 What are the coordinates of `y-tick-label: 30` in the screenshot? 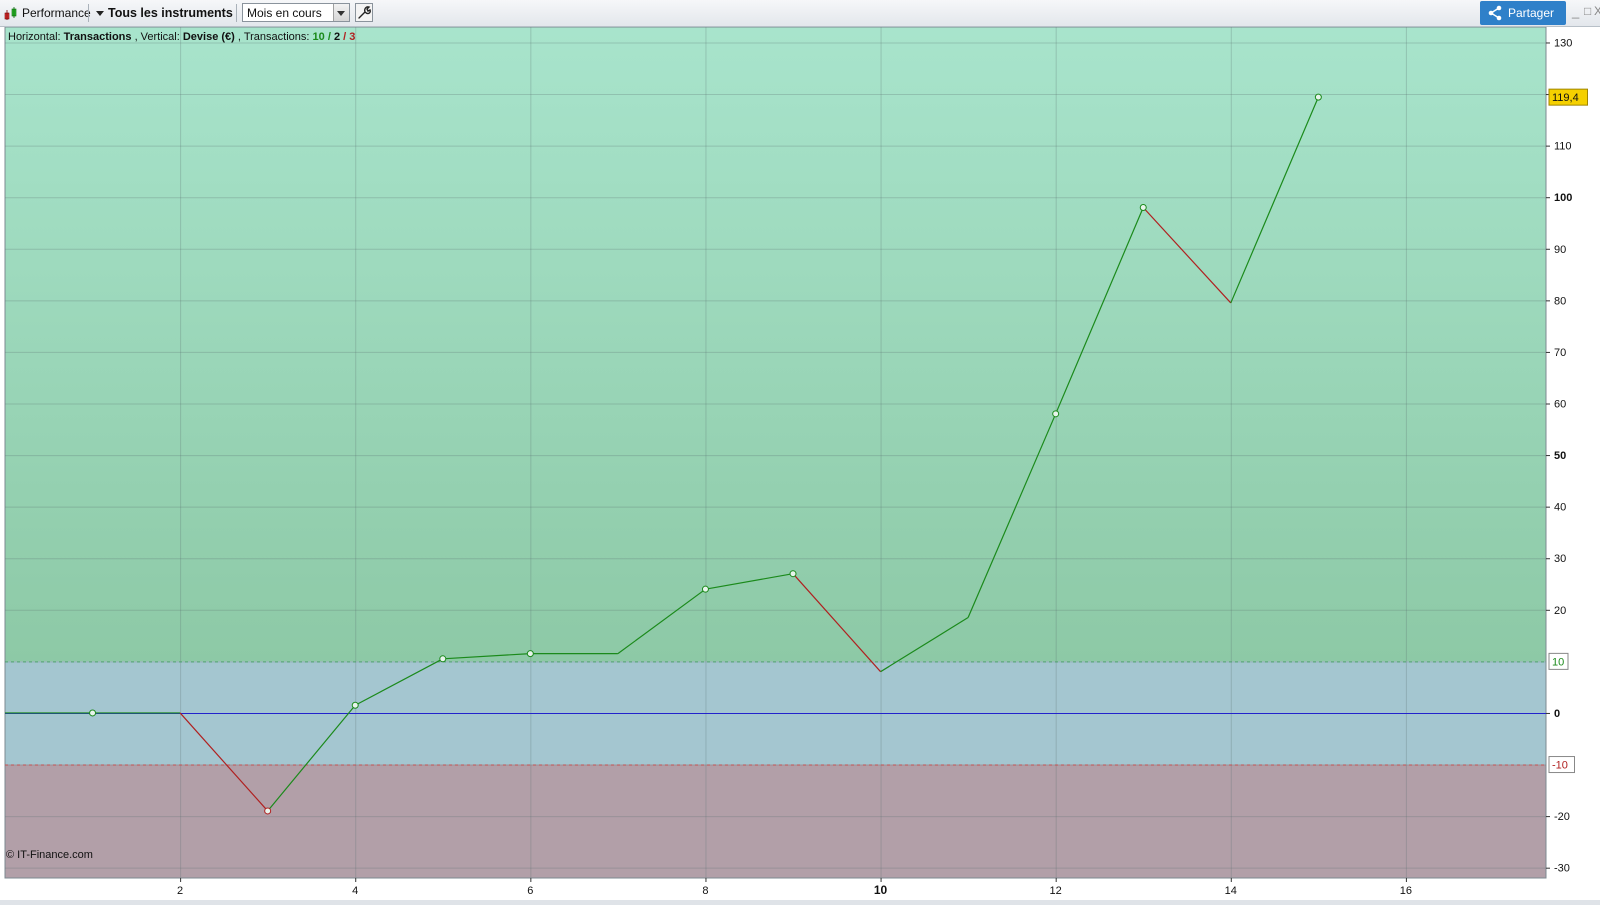 It's located at (1560, 559).